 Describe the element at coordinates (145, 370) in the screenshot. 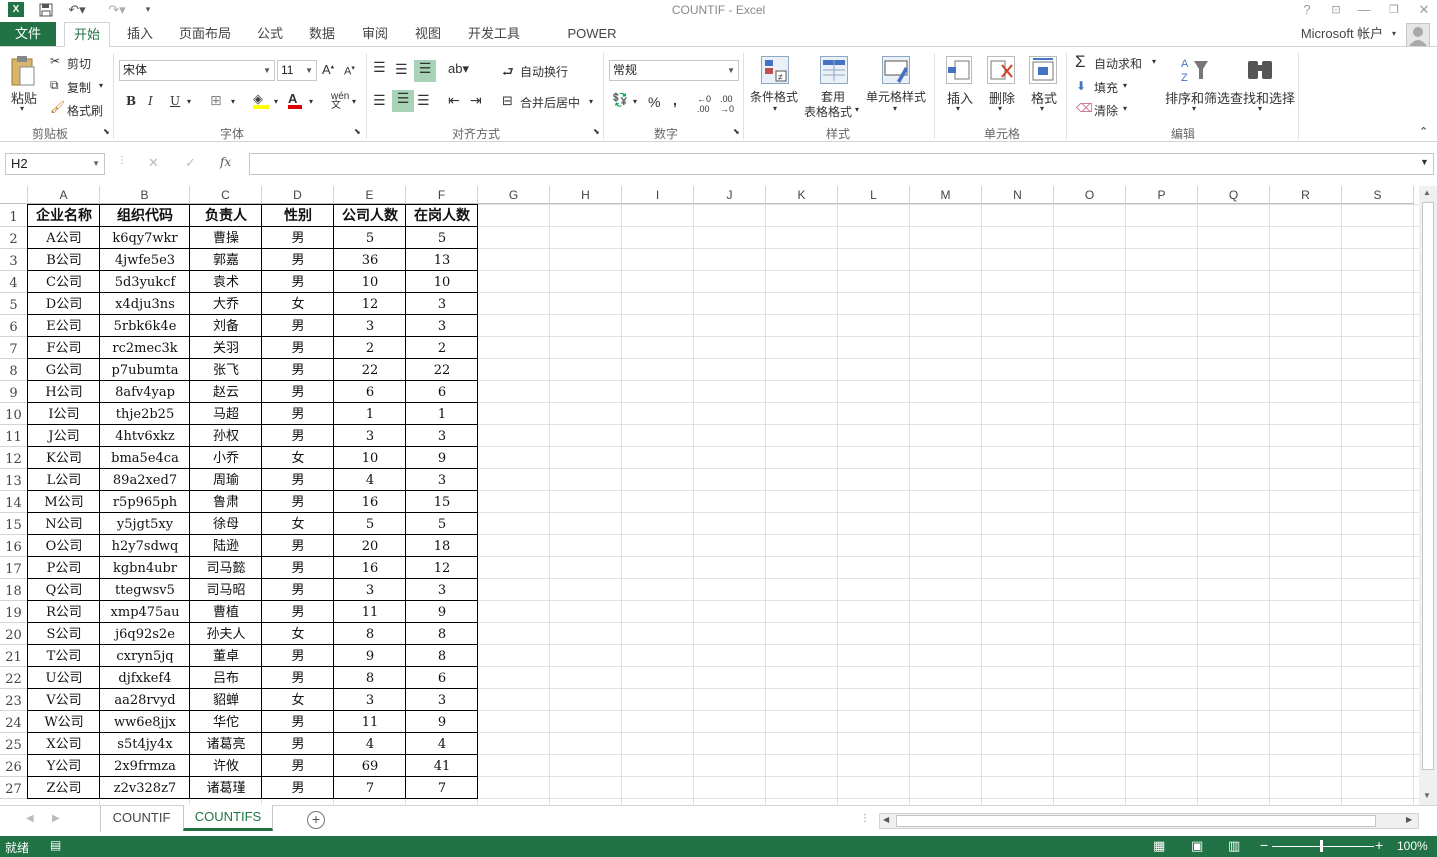

I see `table-cell: p7ubumta` at that location.